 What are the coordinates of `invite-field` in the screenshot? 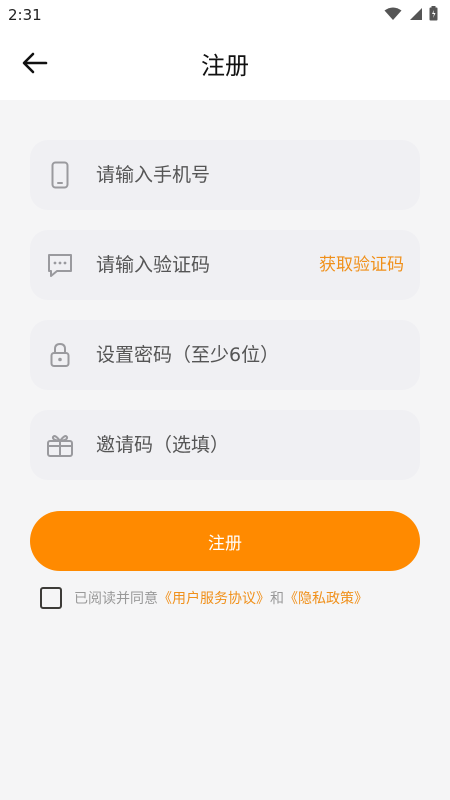 It's located at (225, 445).